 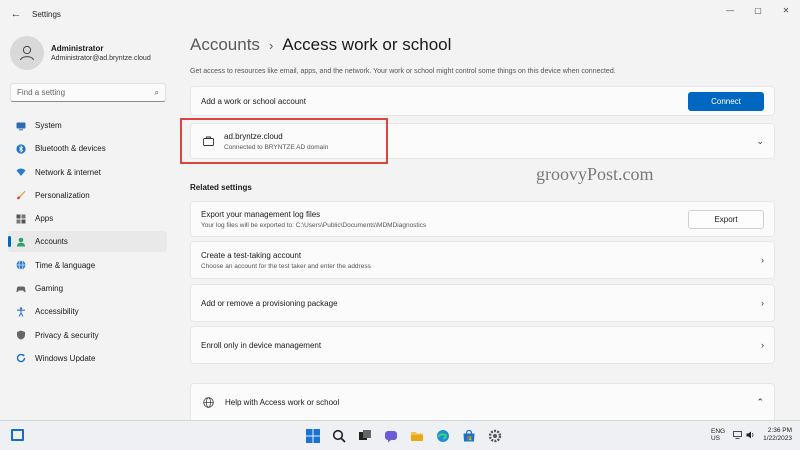 I want to click on gamepad-icon, so click(x=21, y=289).